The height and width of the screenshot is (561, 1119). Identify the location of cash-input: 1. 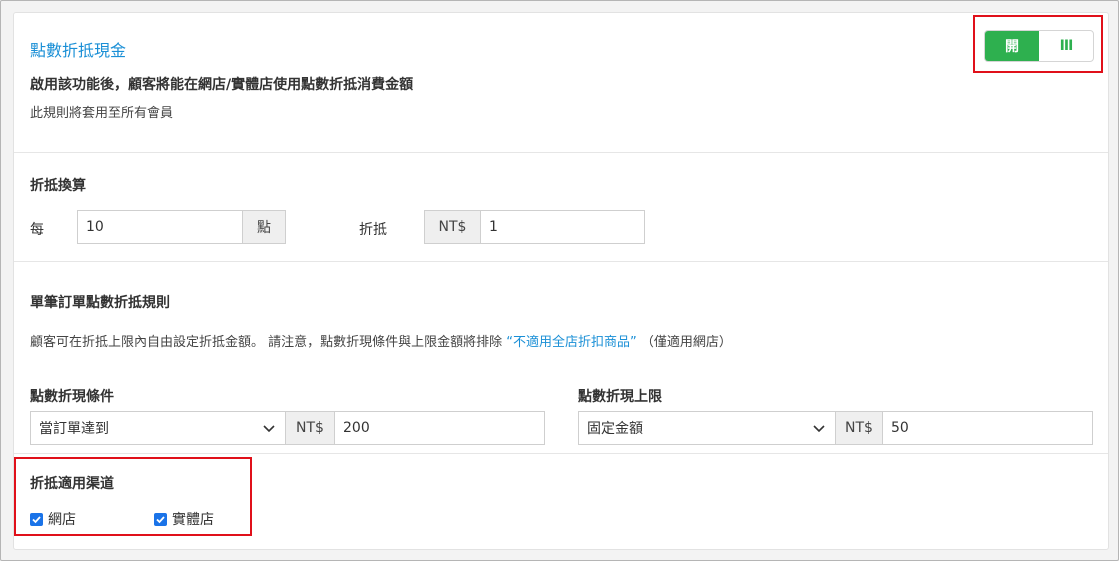
(562, 227).